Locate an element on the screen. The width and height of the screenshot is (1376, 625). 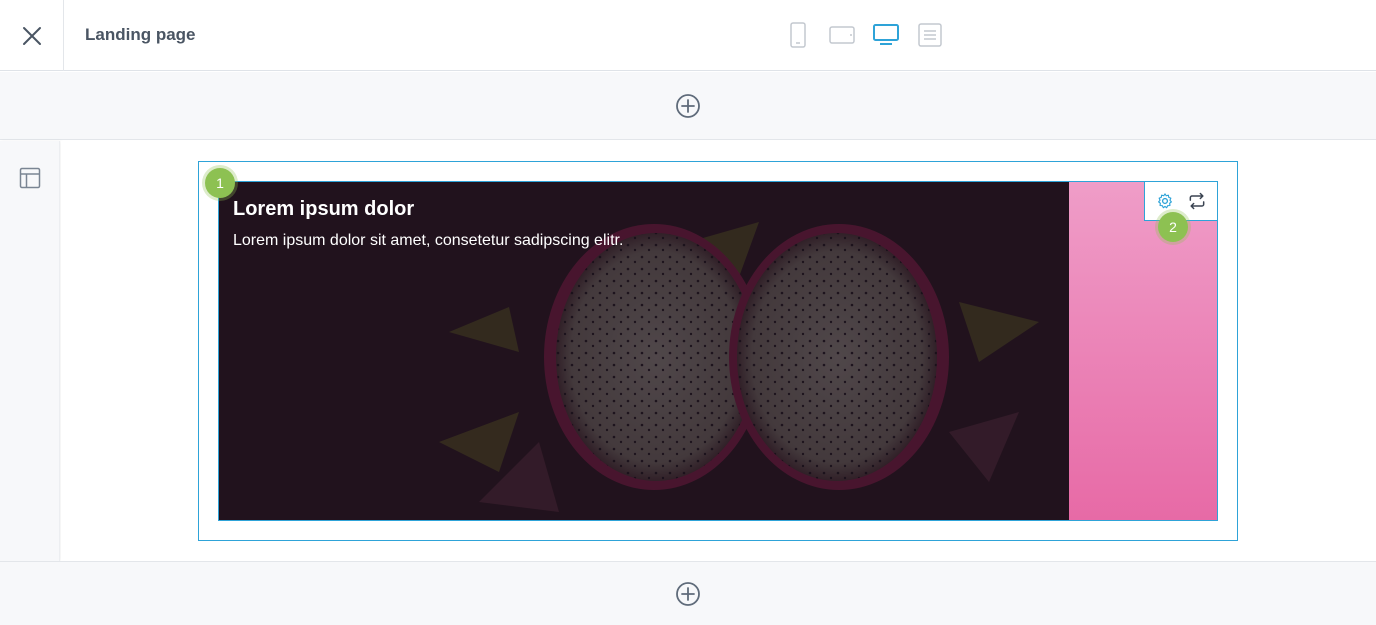
repeat-icon is located at coordinates (1197, 201).